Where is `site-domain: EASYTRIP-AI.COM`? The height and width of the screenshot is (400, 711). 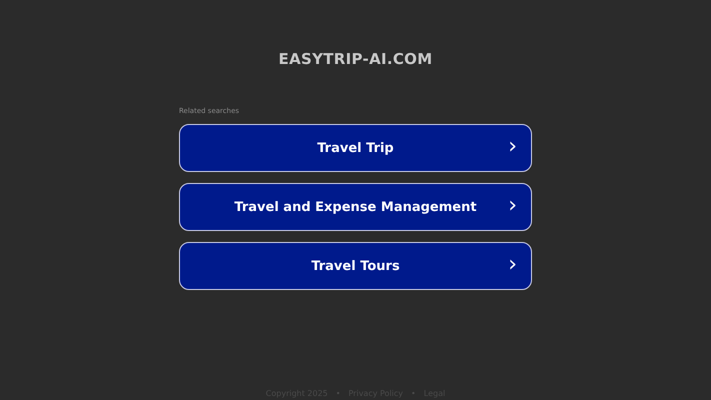
site-domain: EASYTRIP-AI.COM is located at coordinates (355, 59).